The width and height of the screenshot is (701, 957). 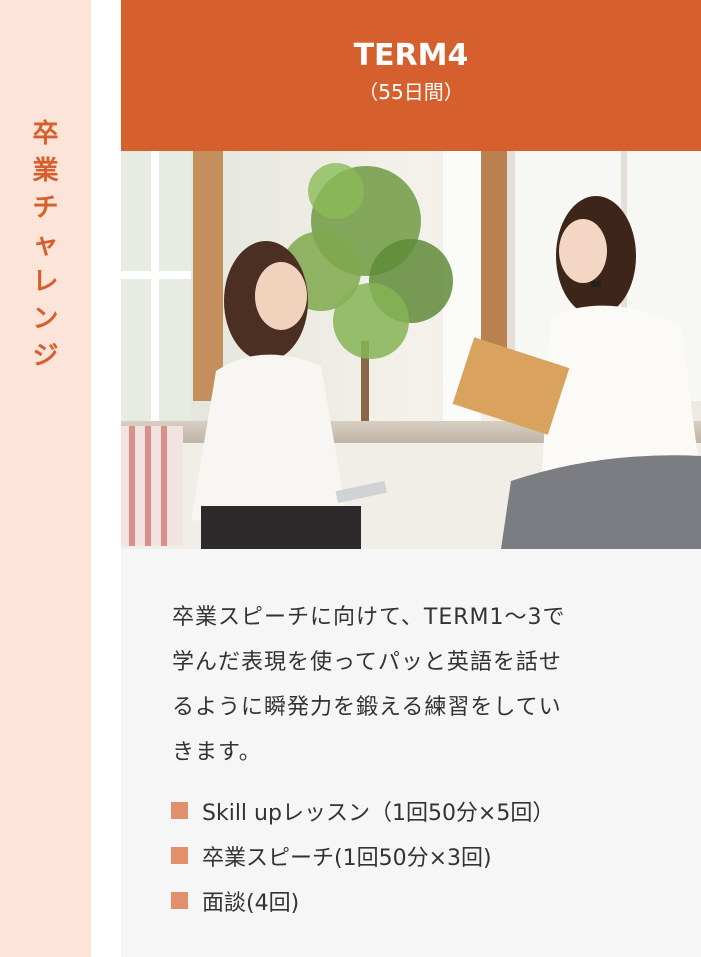 What do you see at coordinates (411, 92) in the screenshot?
I see `term-duration: （55日間）` at bounding box center [411, 92].